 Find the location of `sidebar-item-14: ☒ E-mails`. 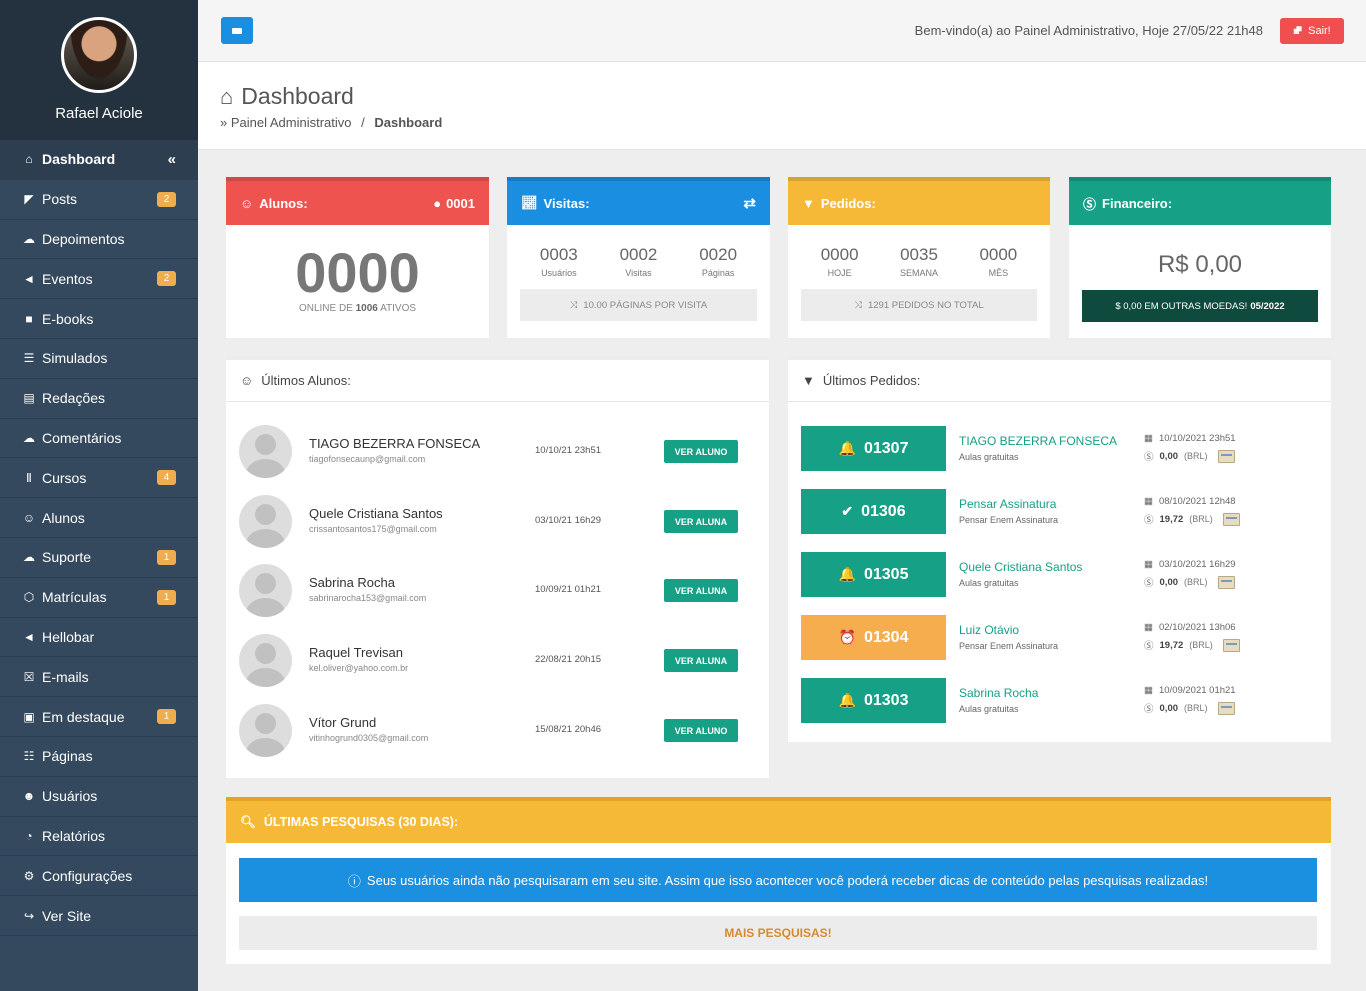

sidebar-item-14: ☒ E-mails is located at coordinates (99, 677).